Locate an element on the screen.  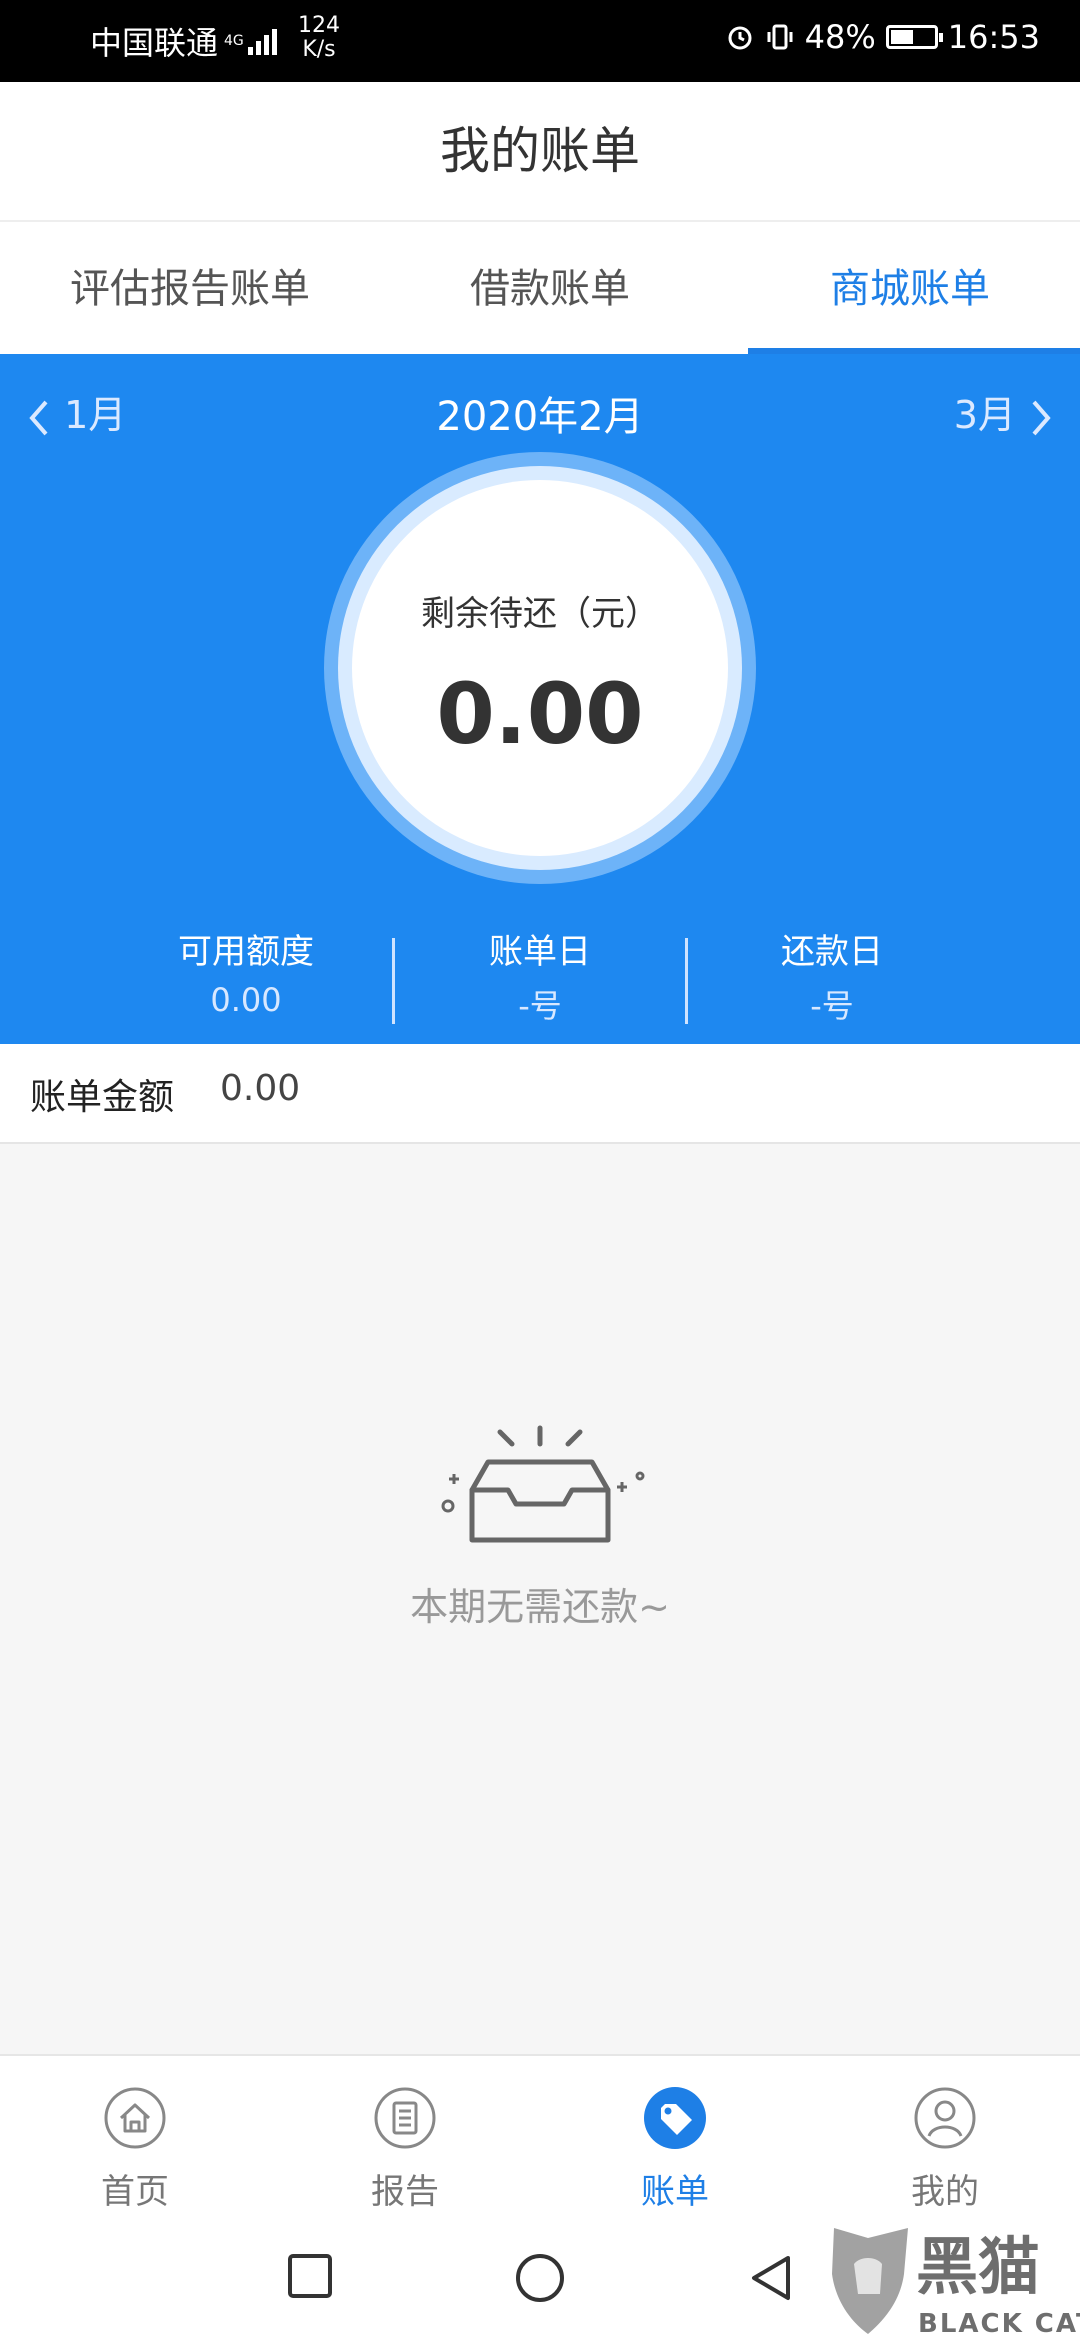
vibrate-icon is located at coordinates (780, 37).